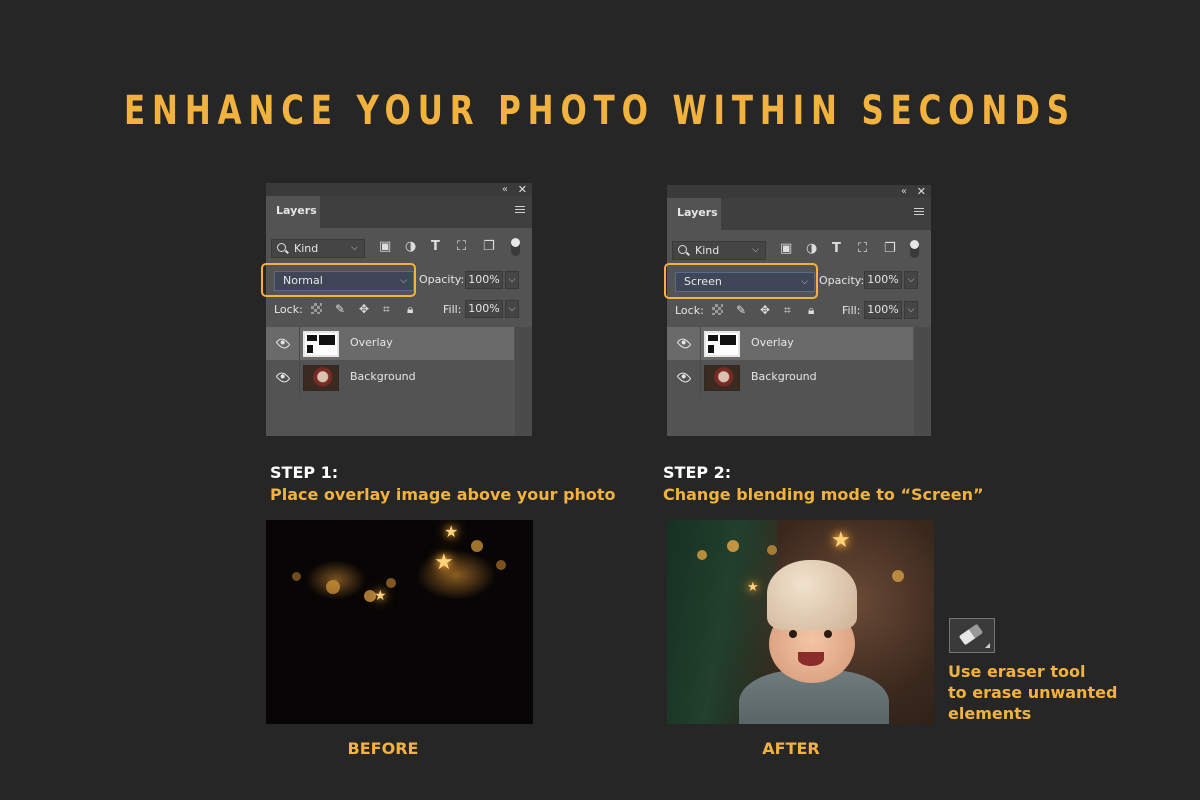 The height and width of the screenshot is (800, 1200). What do you see at coordinates (823, 494) in the screenshot?
I see `step-2-text: Change blending mode to “Screen”` at bounding box center [823, 494].